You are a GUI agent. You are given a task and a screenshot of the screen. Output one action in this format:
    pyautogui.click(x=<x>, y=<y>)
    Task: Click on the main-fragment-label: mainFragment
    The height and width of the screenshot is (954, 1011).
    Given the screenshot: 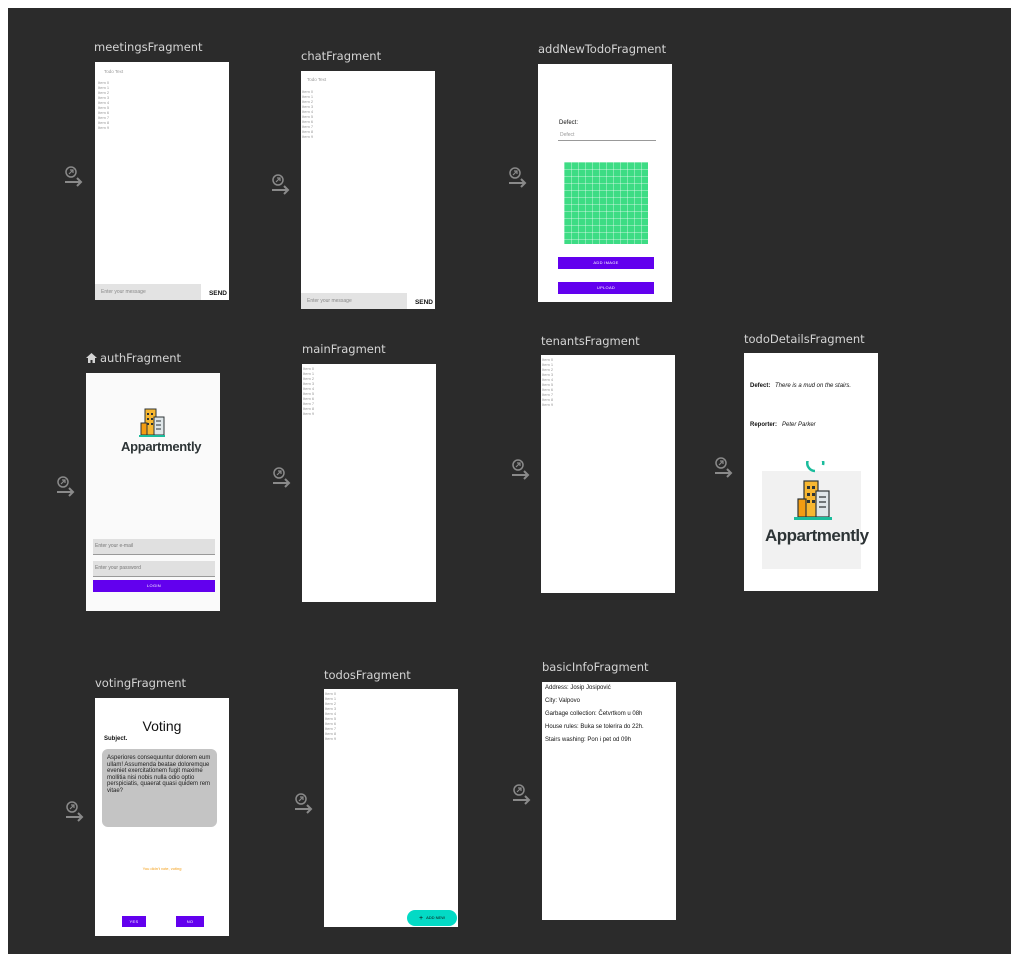 What is the action you would take?
    pyautogui.click(x=344, y=349)
    